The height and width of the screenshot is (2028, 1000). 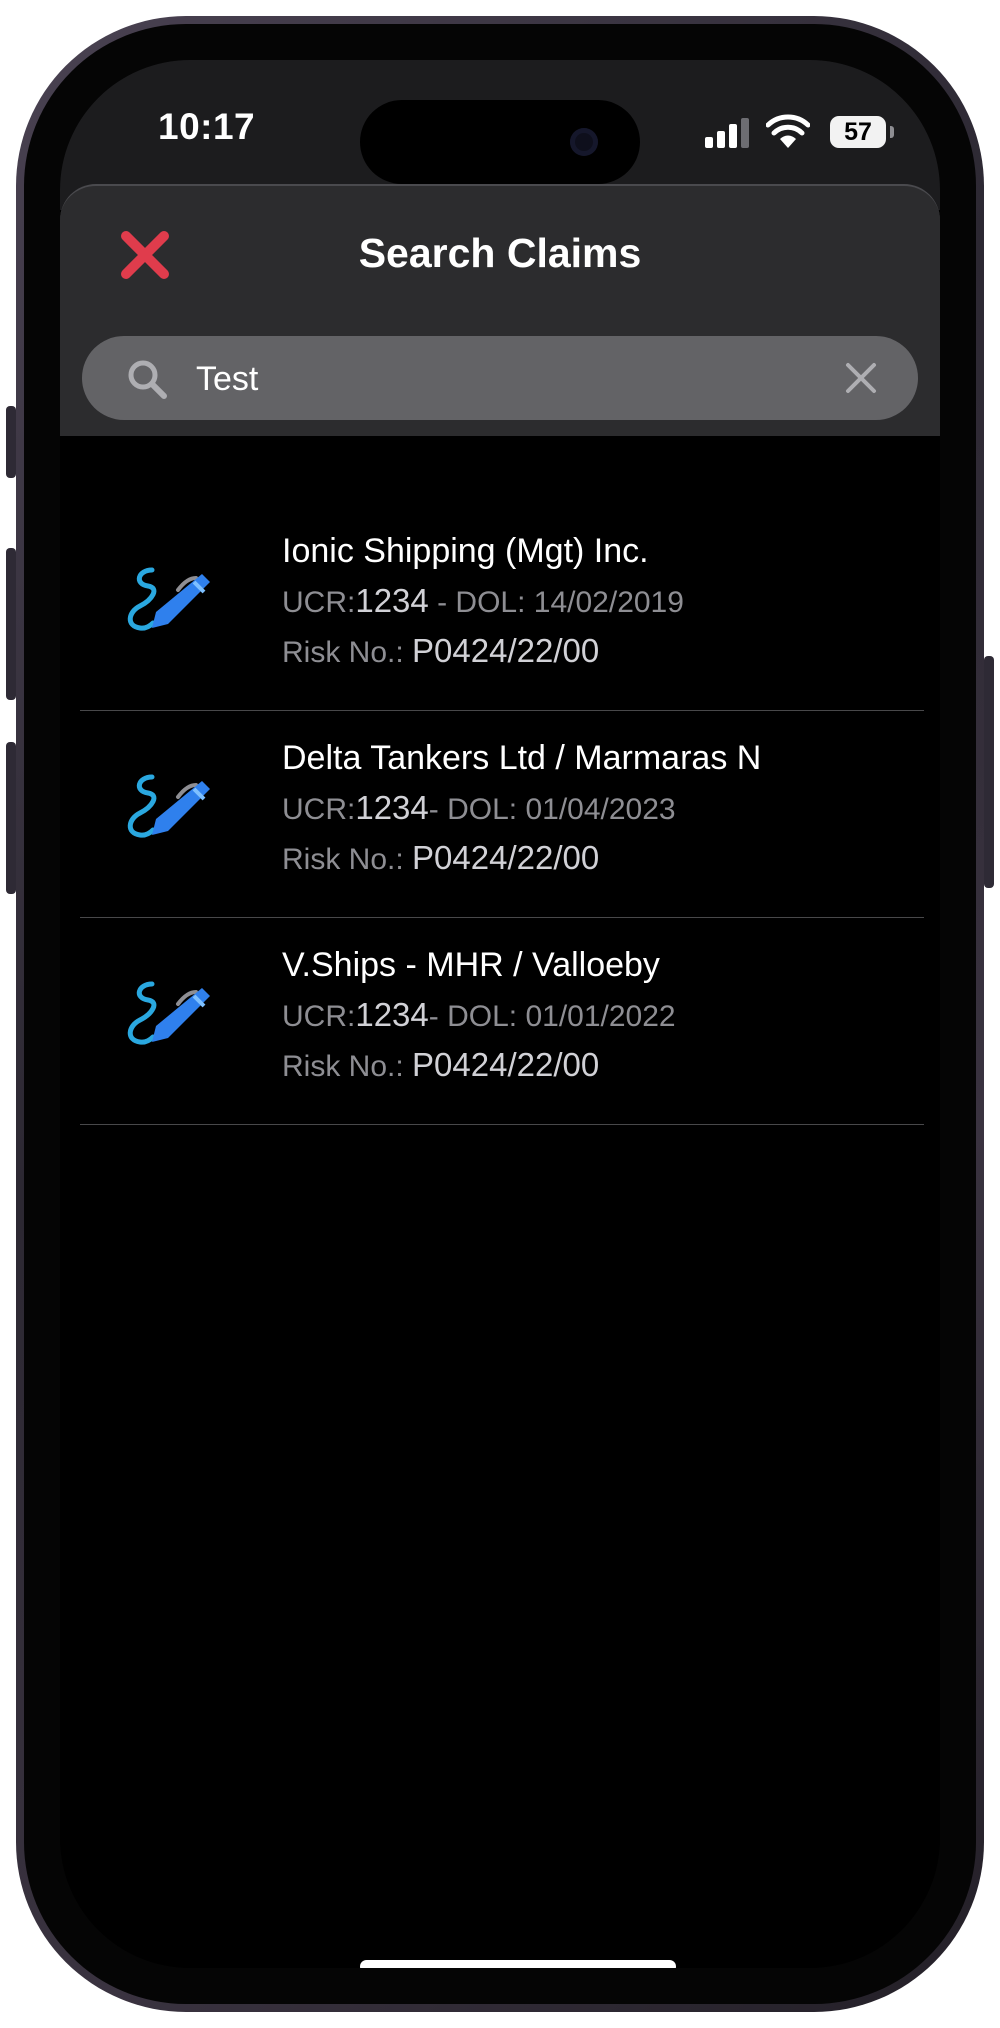 What do you see at coordinates (11, 442) in the screenshot?
I see `action-button` at bounding box center [11, 442].